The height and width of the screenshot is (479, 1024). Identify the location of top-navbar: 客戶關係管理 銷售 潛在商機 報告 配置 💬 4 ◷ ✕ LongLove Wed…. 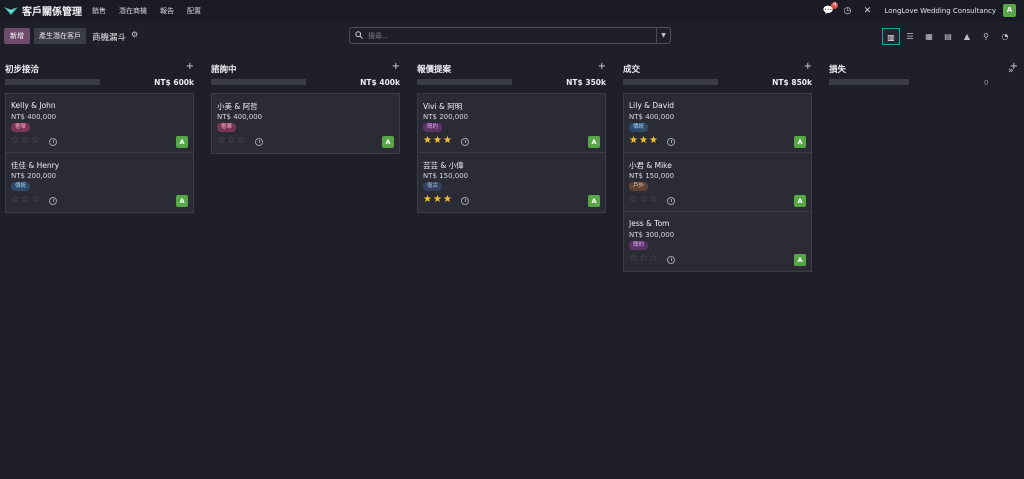
(512, 10).